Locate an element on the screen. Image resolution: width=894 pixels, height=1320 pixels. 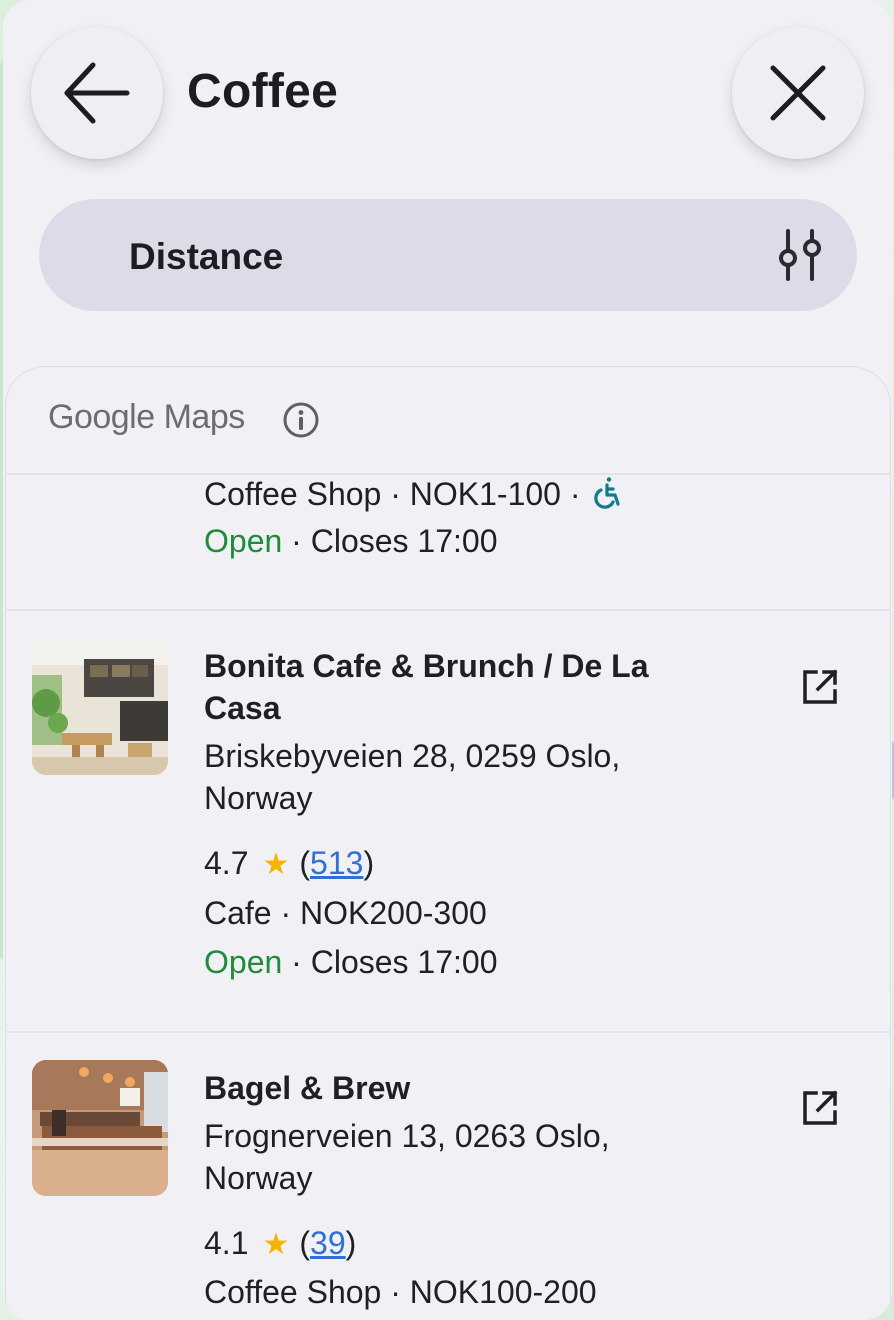
rating-row: 4.7 ★ (513) is located at coordinates (289, 863).